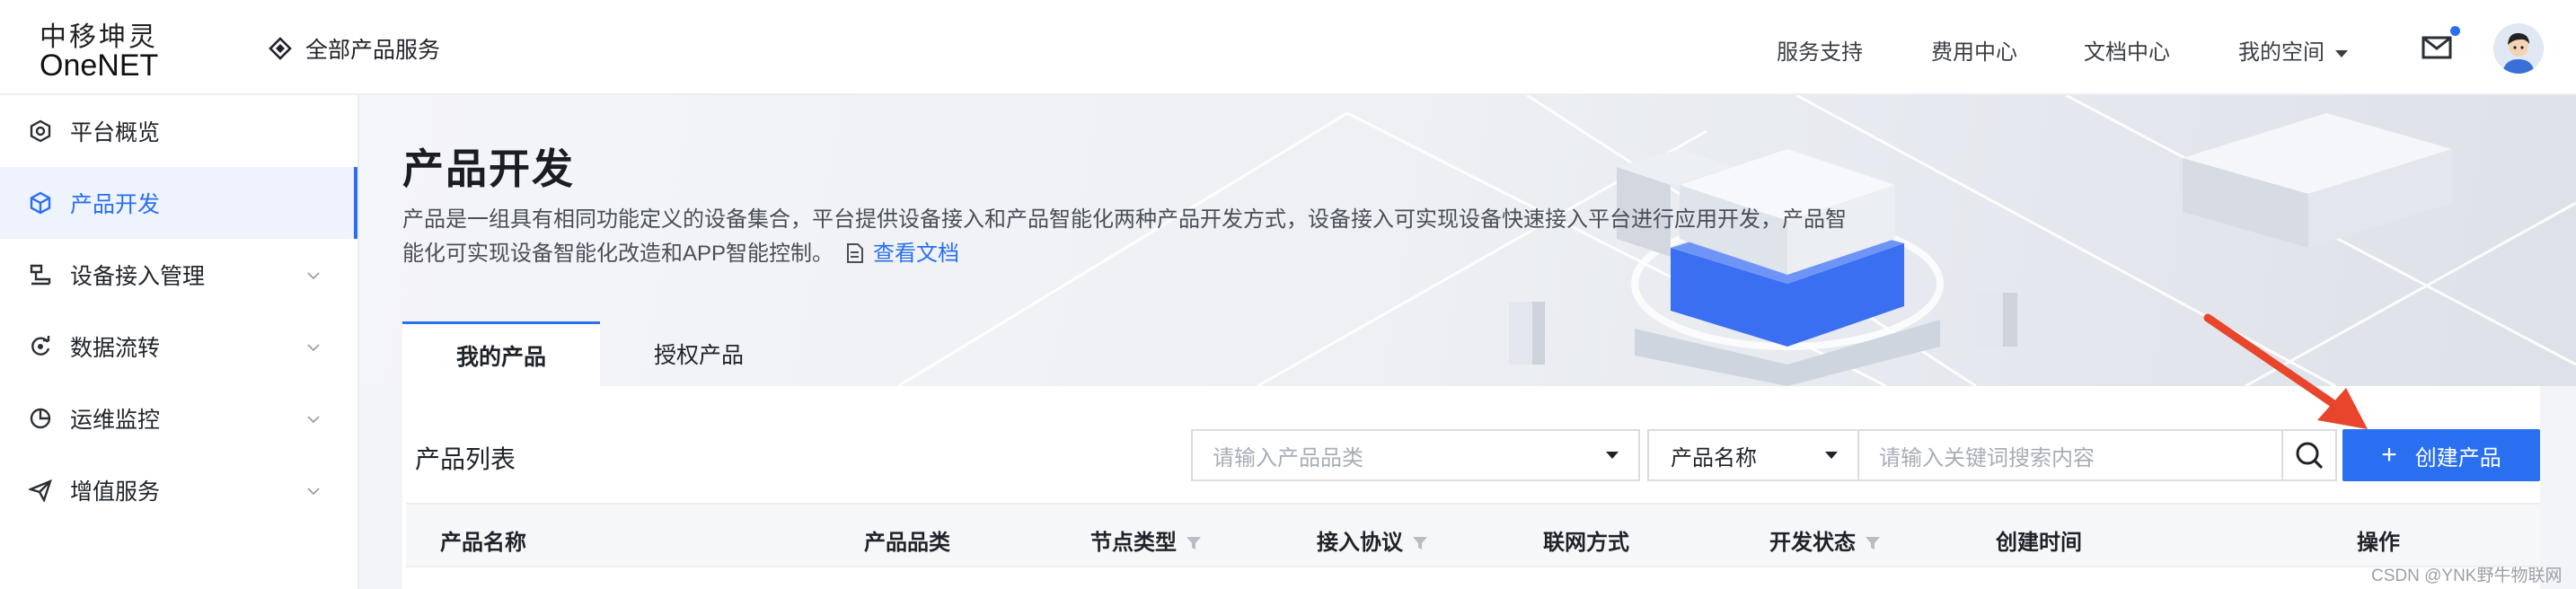  I want to click on mail-icon, so click(2437, 47).